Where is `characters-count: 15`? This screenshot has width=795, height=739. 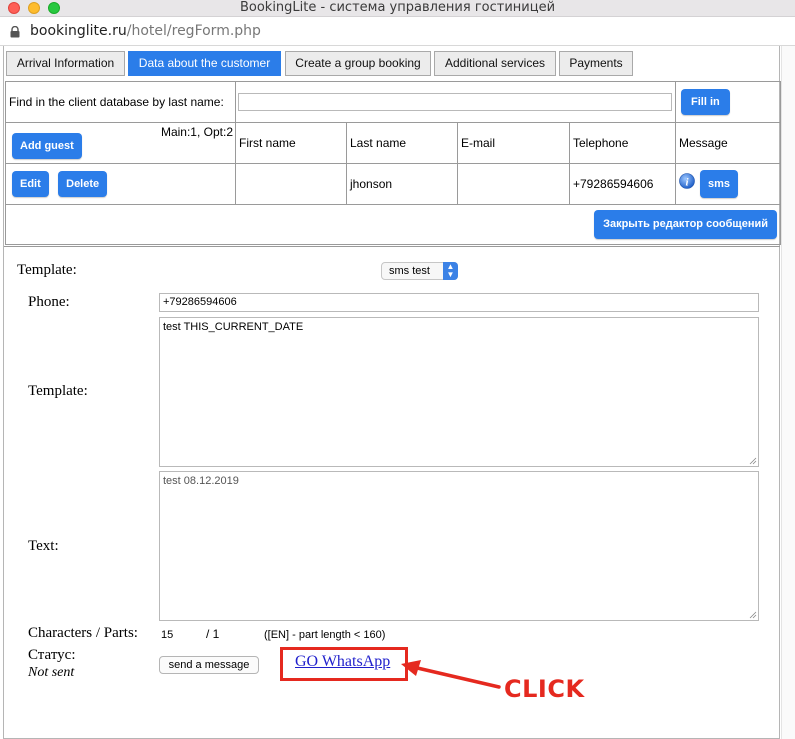 characters-count: 15 is located at coordinates (167, 635).